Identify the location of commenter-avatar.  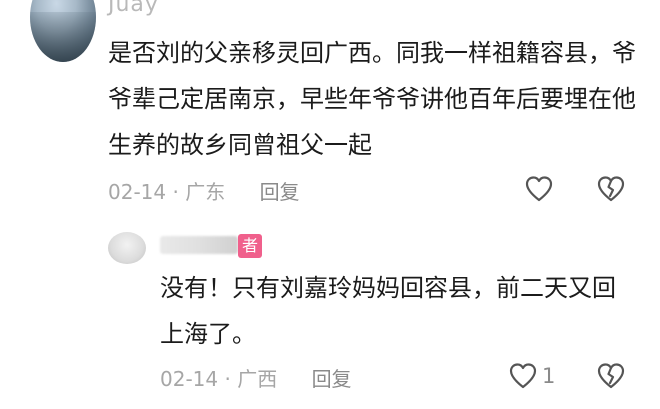
(63, 31).